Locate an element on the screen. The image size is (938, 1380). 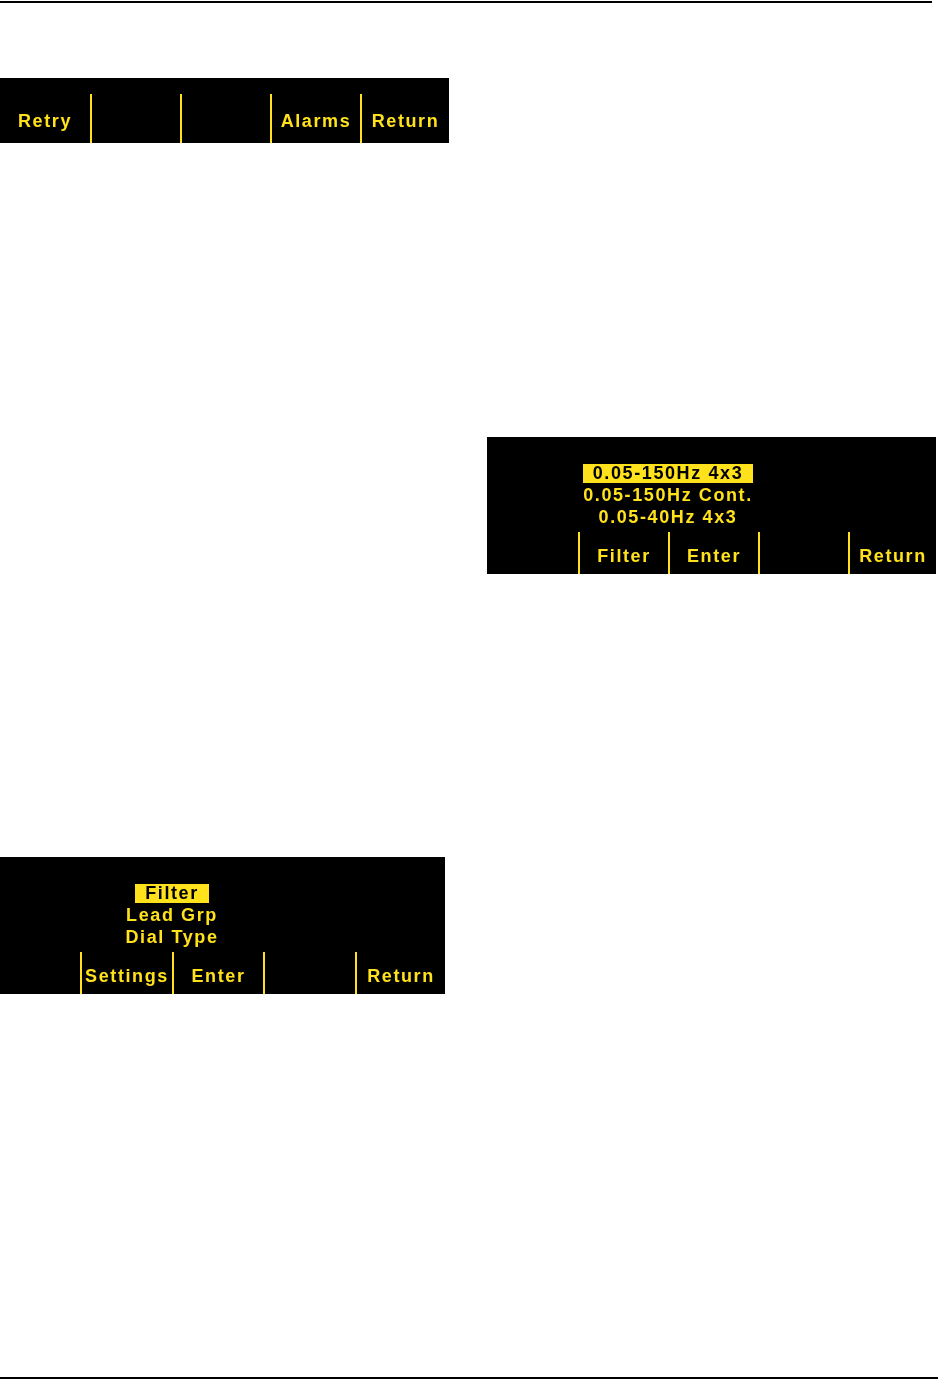
softkey: Alarms is located at coordinates (316, 121).